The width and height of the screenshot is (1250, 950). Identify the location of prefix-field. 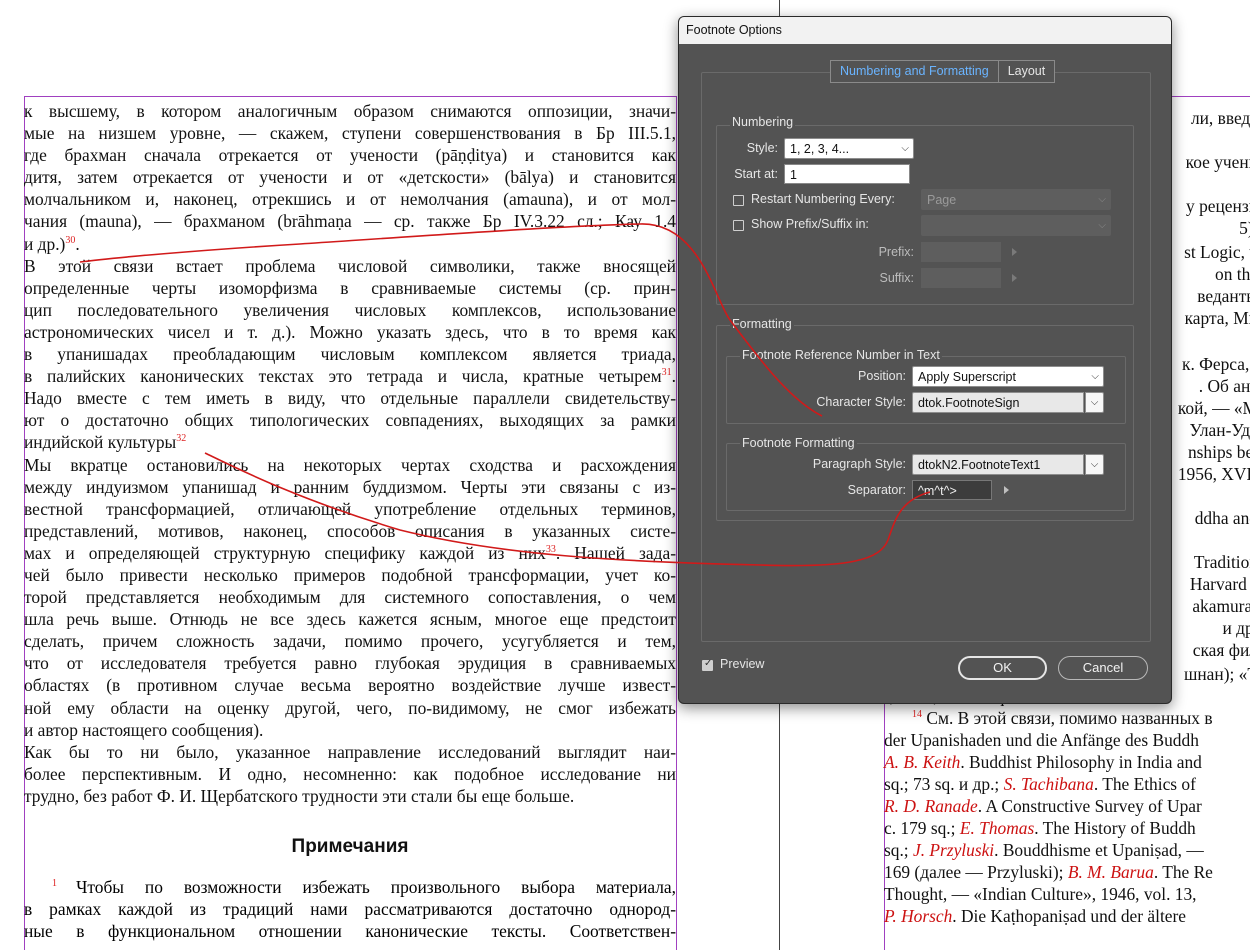
(961, 252).